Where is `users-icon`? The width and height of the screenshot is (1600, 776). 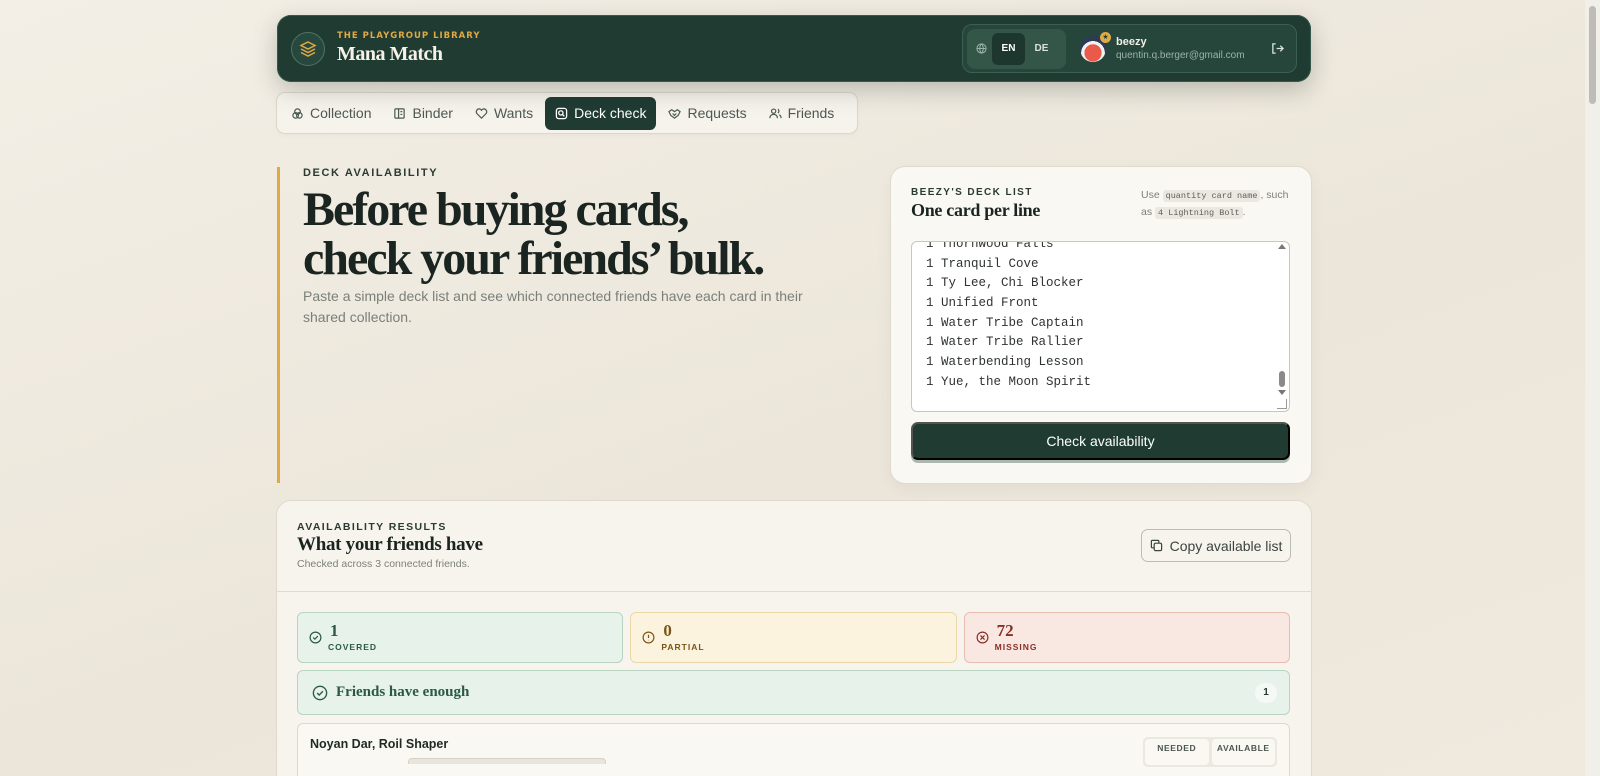 users-icon is located at coordinates (775, 112).